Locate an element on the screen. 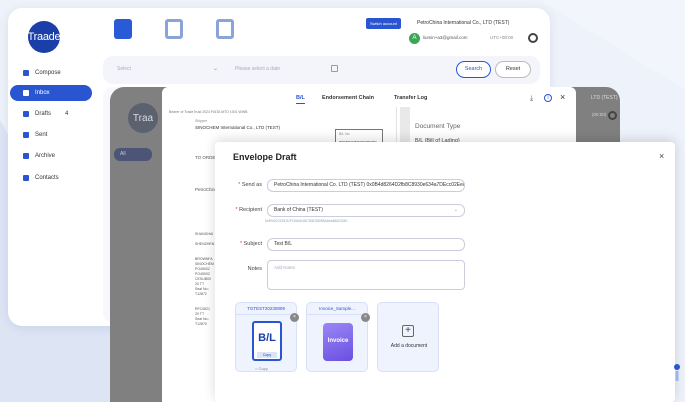 The image size is (685, 402). drafts-icon is located at coordinates (26, 114).